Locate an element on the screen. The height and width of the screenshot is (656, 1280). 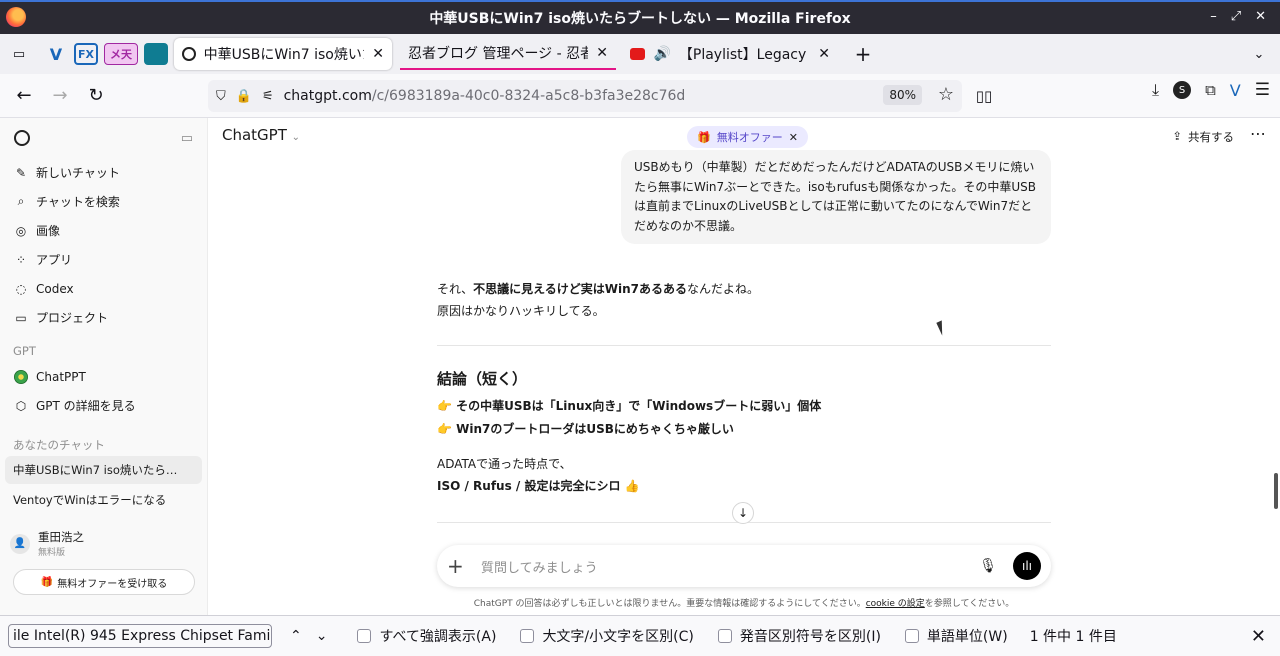
permissions-icon: ⚟ is located at coordinates (268, 96).